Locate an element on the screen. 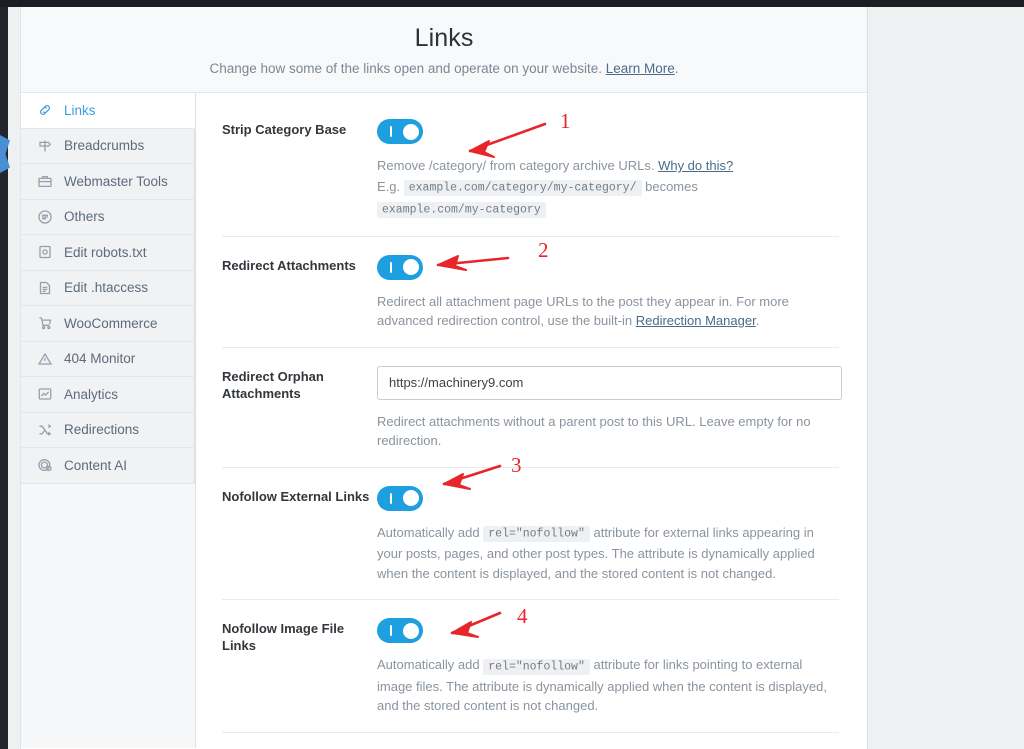 This screenshot has height=749, width=1024. example-url-before: example.com/category/my-category/ is located at coordinates (522, 188).